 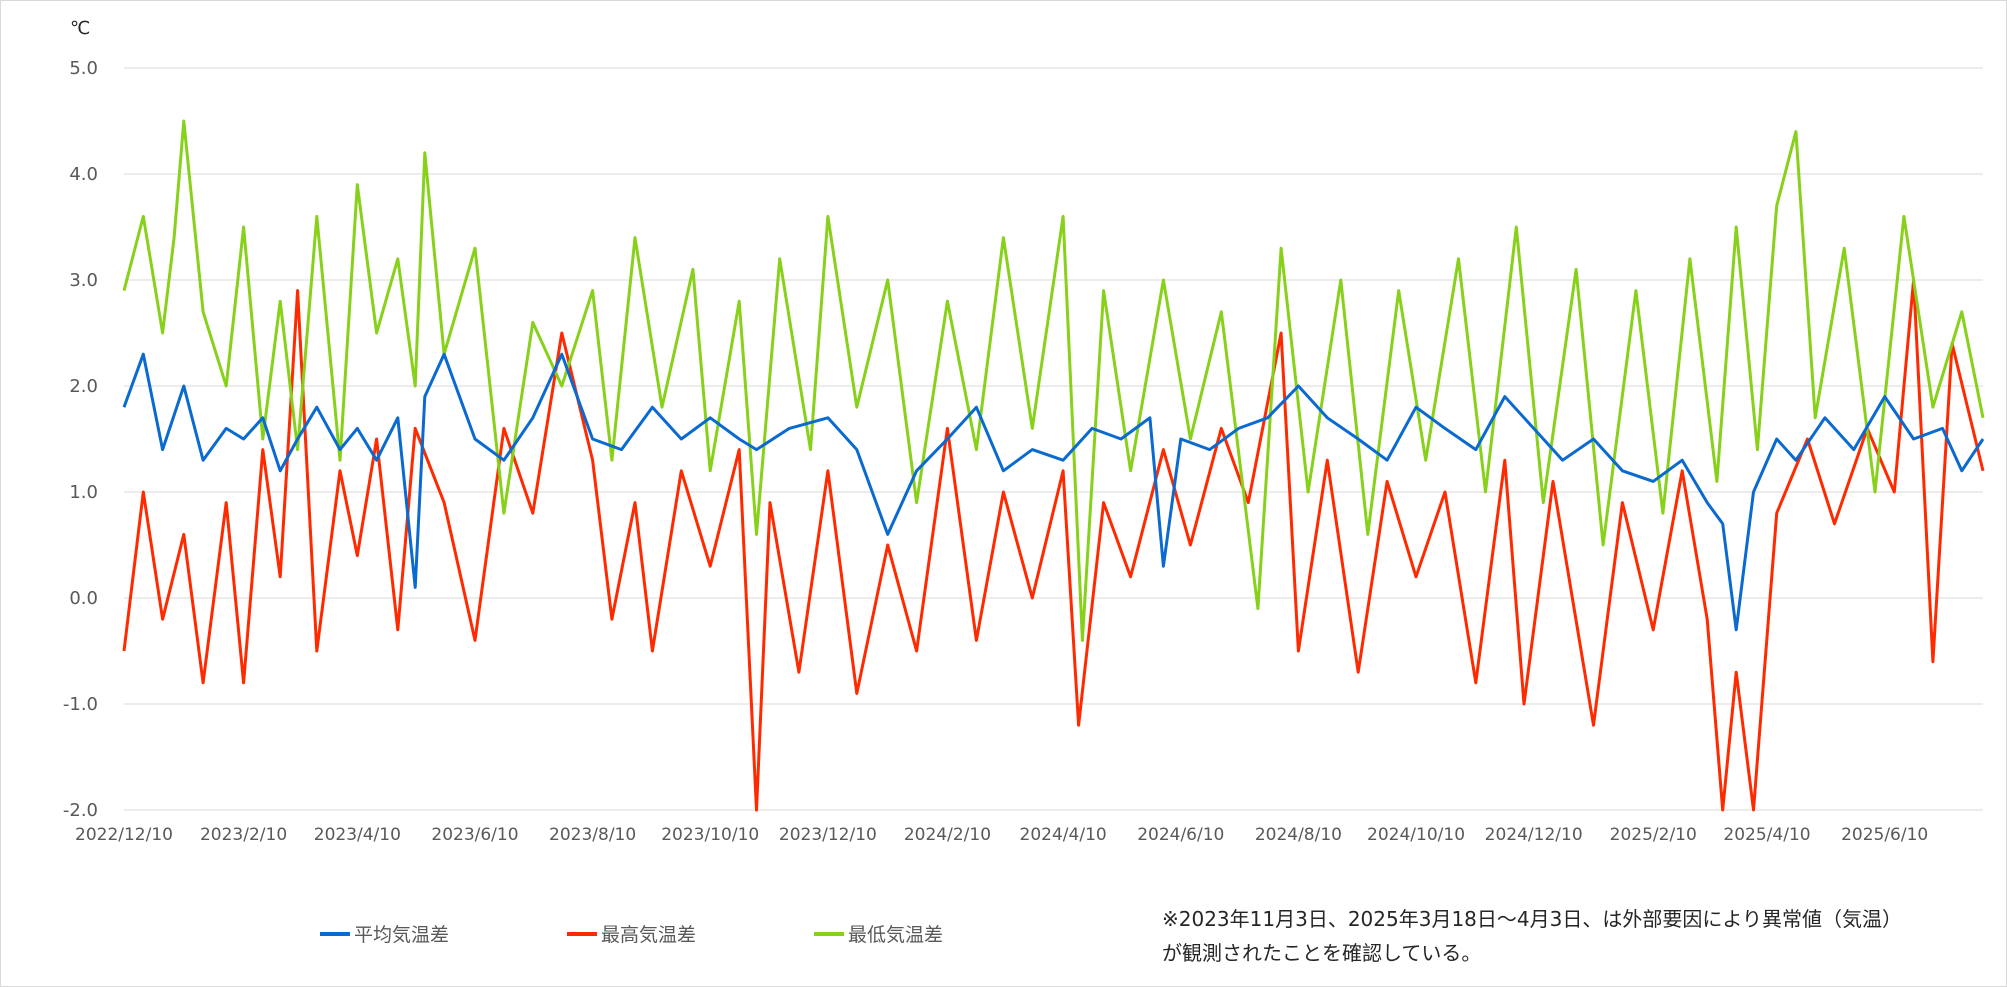 I want to click on x-tick-label: 2023/4/10, so click(x=357, y=835).